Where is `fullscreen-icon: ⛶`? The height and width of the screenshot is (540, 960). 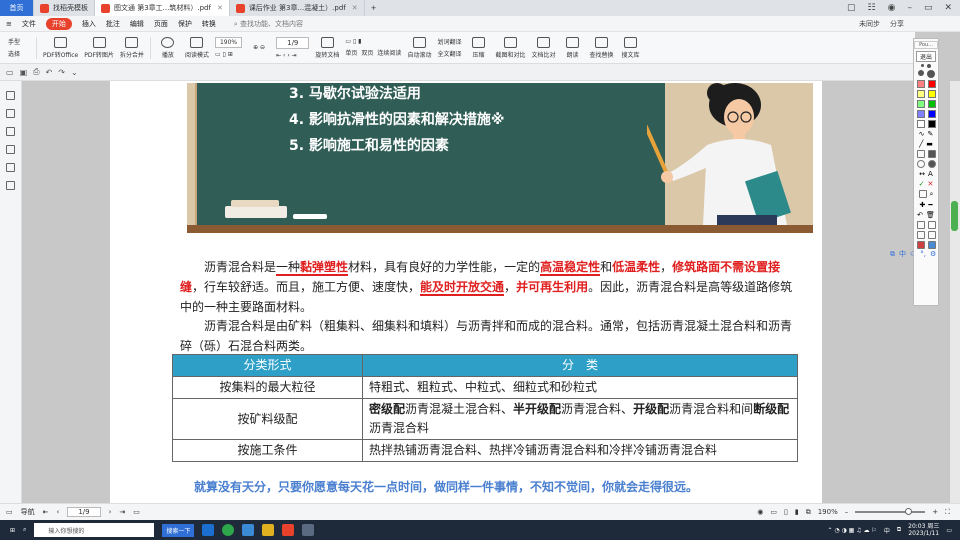 fullscreen-icon: ⛶ is located at coordinates (947, 512).